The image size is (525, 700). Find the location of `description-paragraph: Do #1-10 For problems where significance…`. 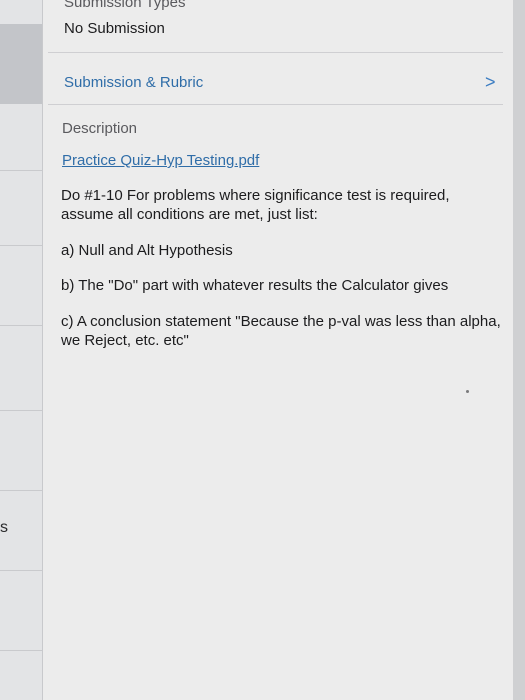

description-paragraph: Do #1-10 For problems where significance… is located at coordinates (255, 205).